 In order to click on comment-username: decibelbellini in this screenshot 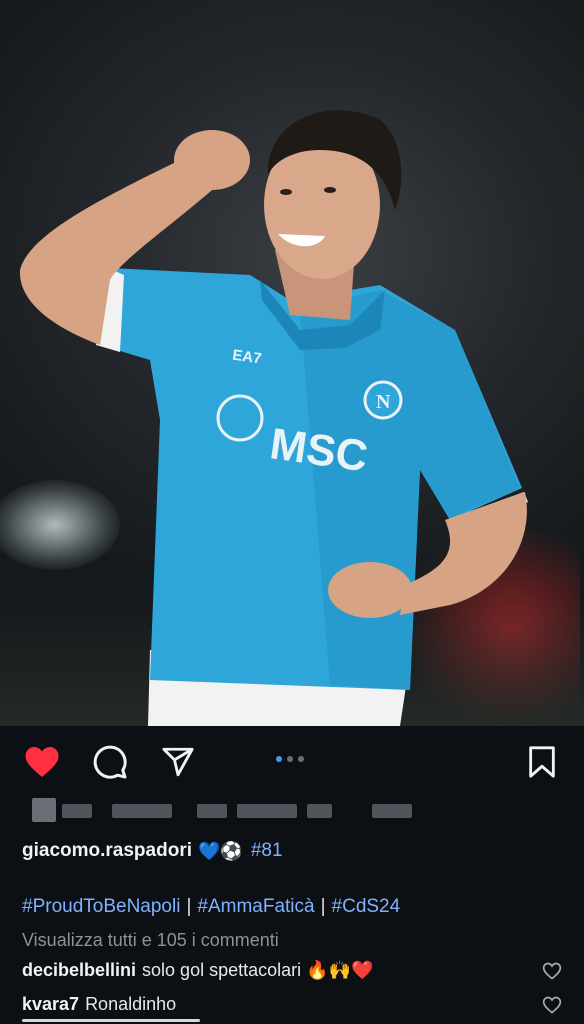, I will do `click(79, 970)`.